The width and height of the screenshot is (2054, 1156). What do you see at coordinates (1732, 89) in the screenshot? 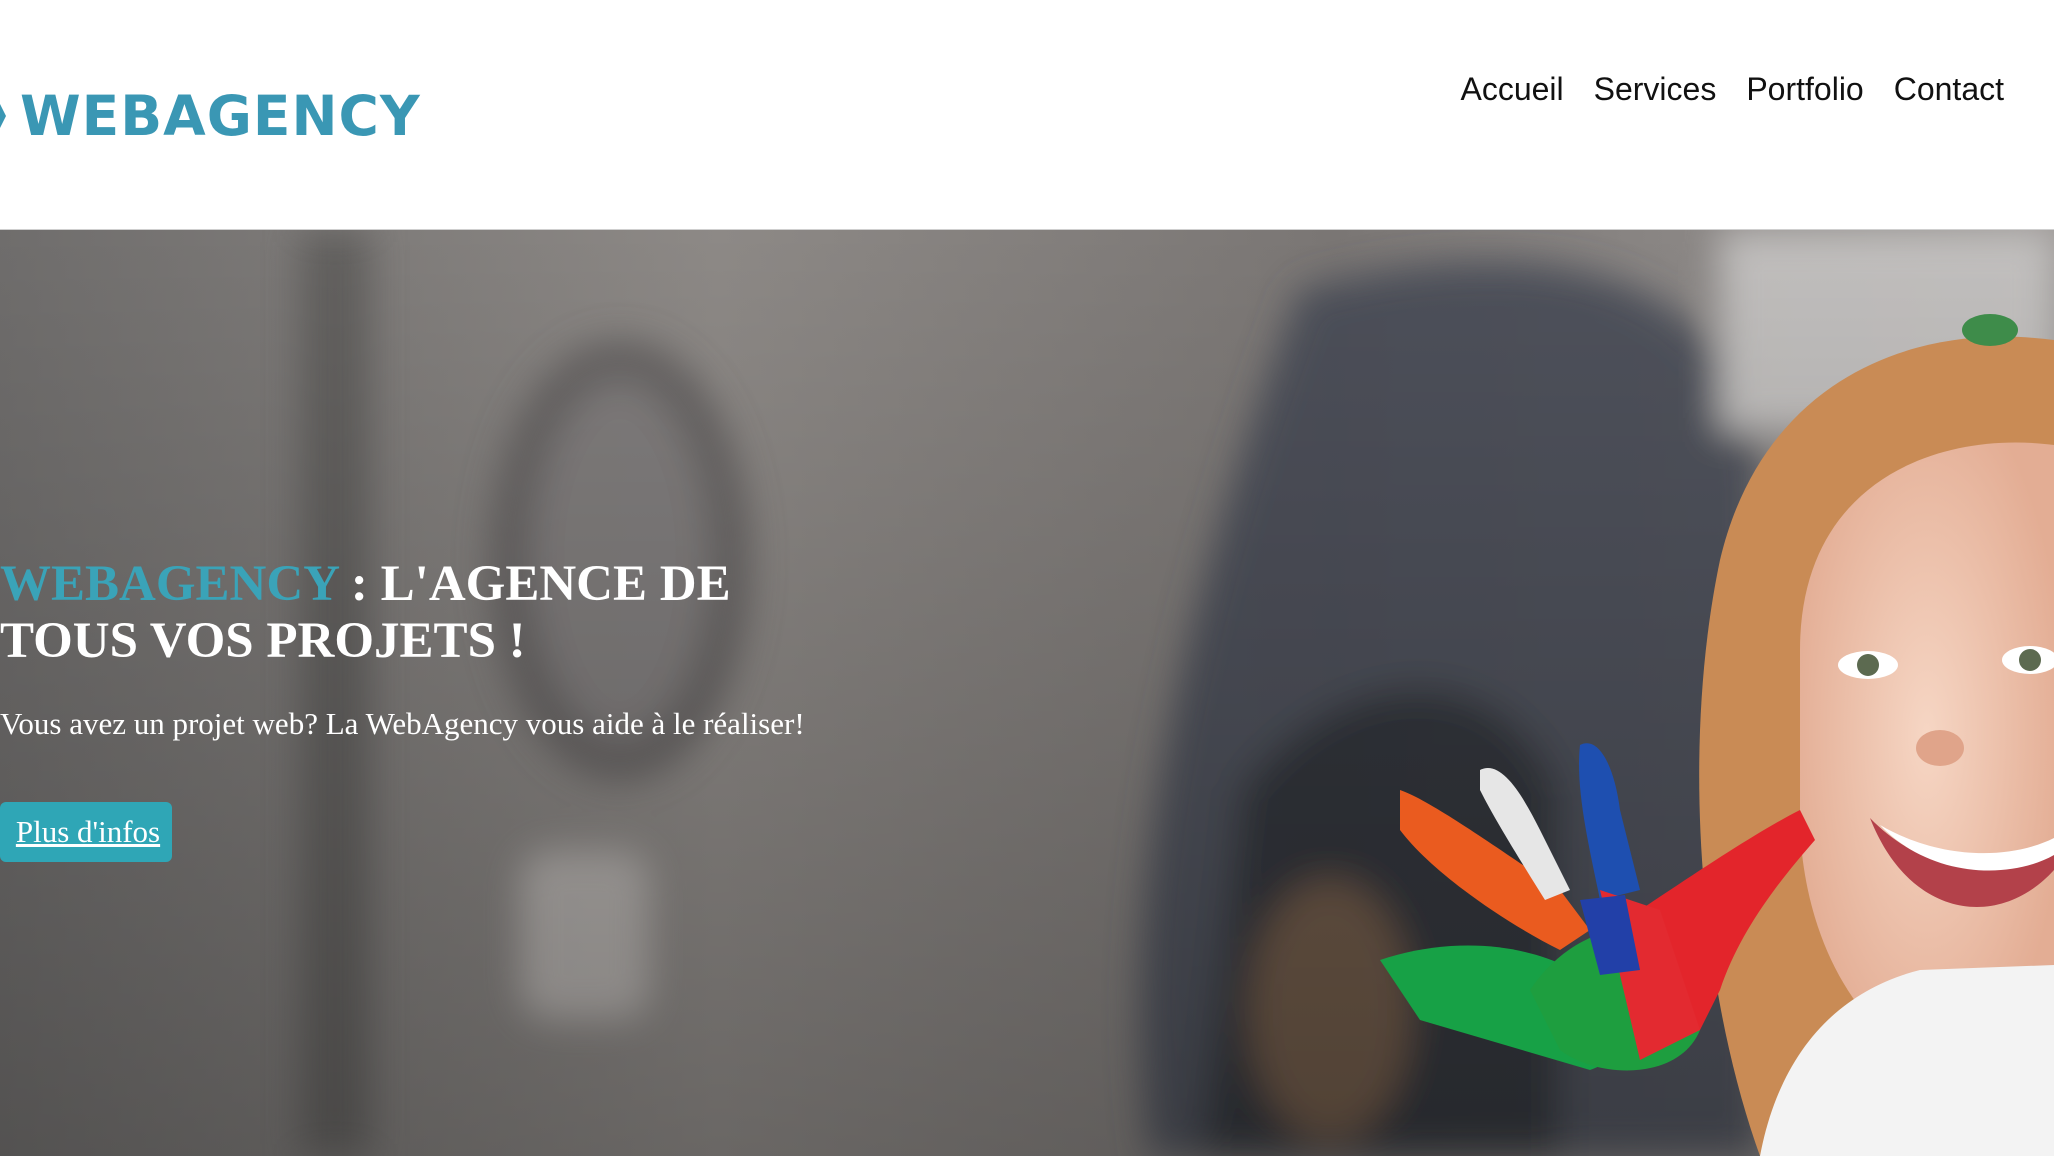
I see `main-nav: Accueil Services Portfolio Contact` at bounding box center [1732, 89].